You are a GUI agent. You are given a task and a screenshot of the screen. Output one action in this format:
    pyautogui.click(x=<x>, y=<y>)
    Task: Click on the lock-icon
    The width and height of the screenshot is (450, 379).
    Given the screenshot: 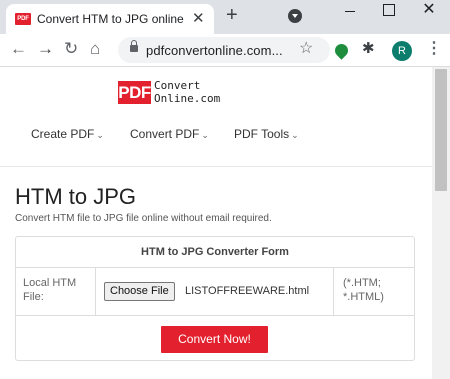 What is the action you would take?
    pyautogui.click(x=134, y=46)
    